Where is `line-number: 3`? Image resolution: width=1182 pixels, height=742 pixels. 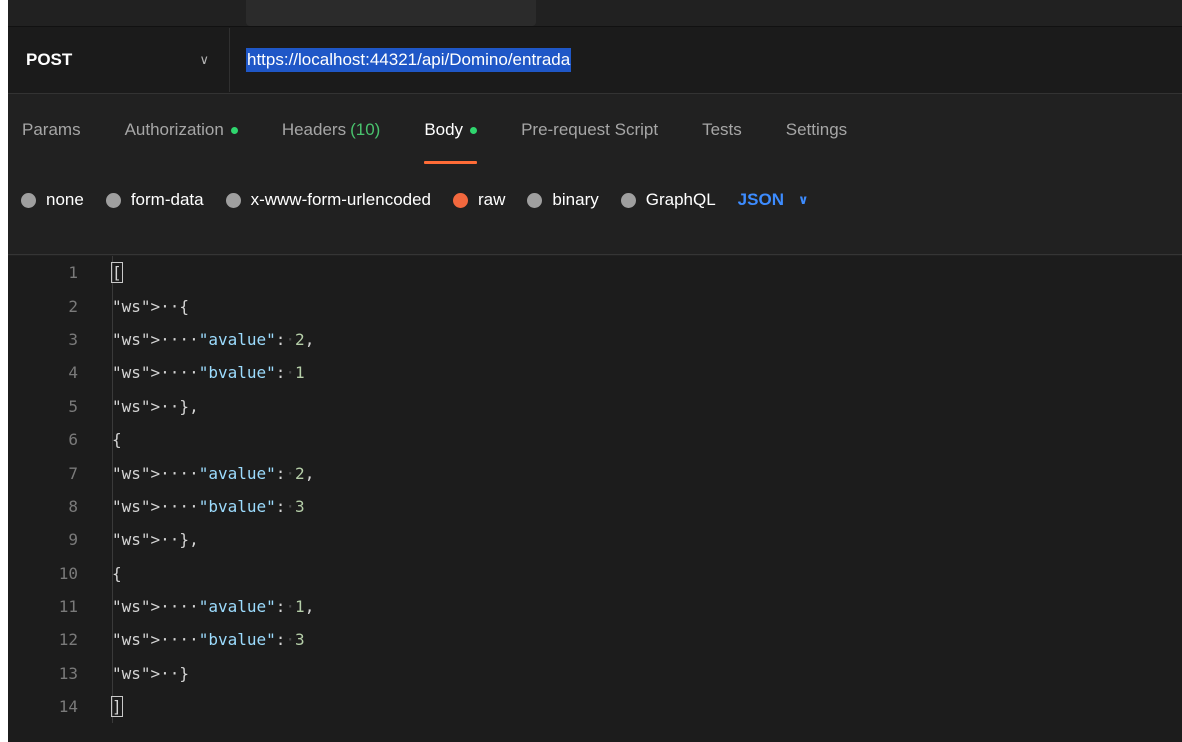 line-number: 3 is located at coordinates (73, 339).